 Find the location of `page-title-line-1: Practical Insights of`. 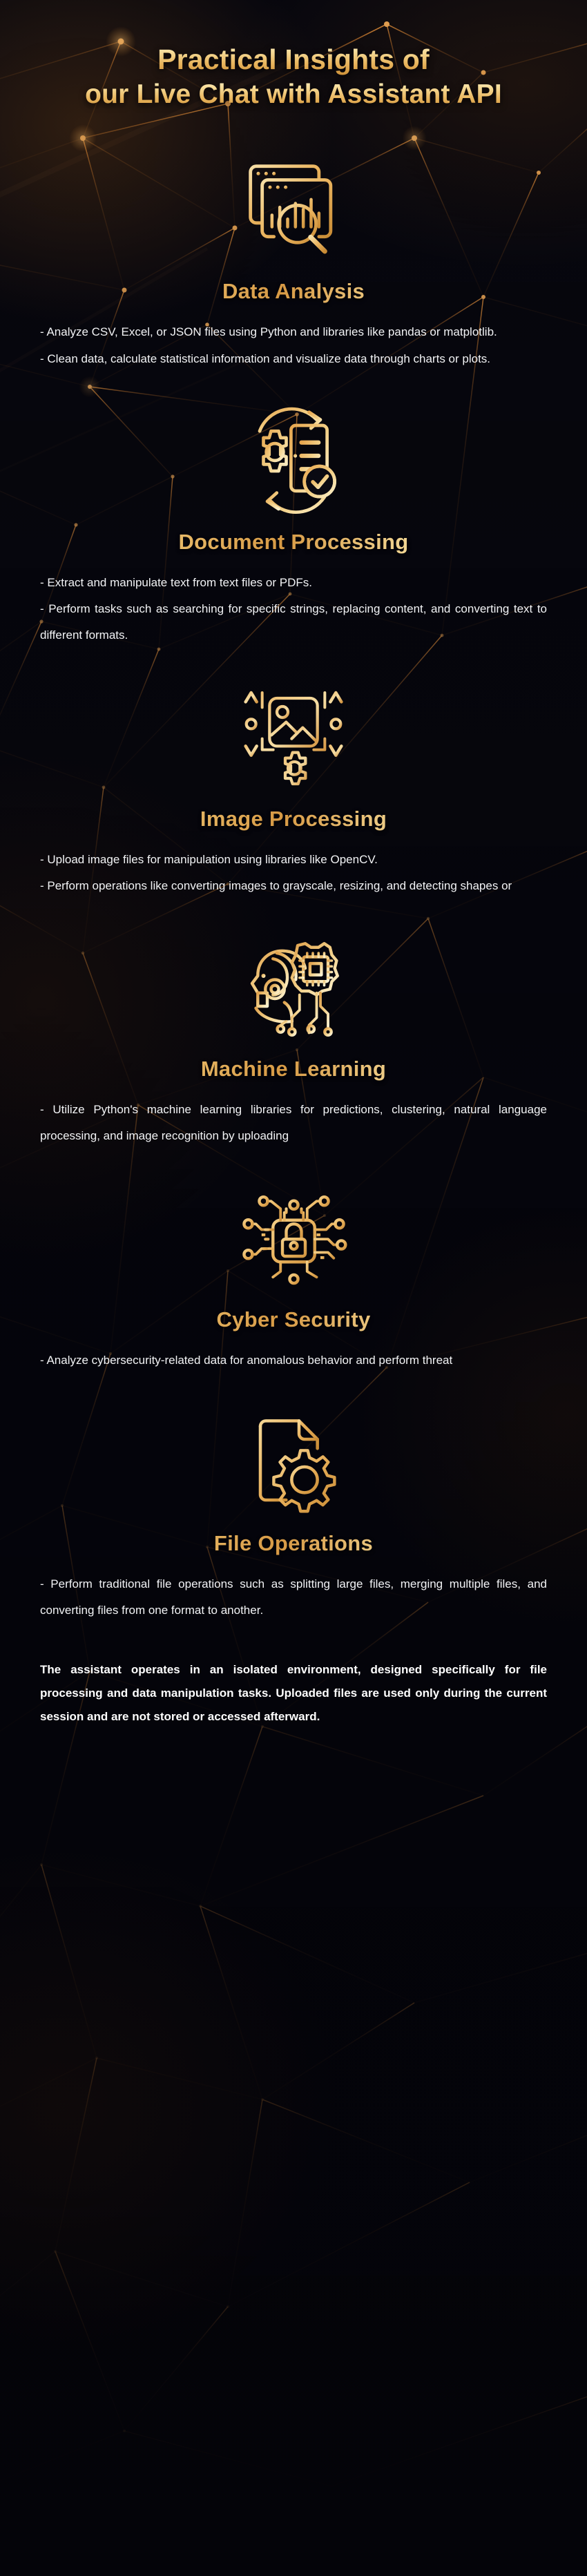

page-title-line-1: Practical Insights of is located at coordinates (293, 59).